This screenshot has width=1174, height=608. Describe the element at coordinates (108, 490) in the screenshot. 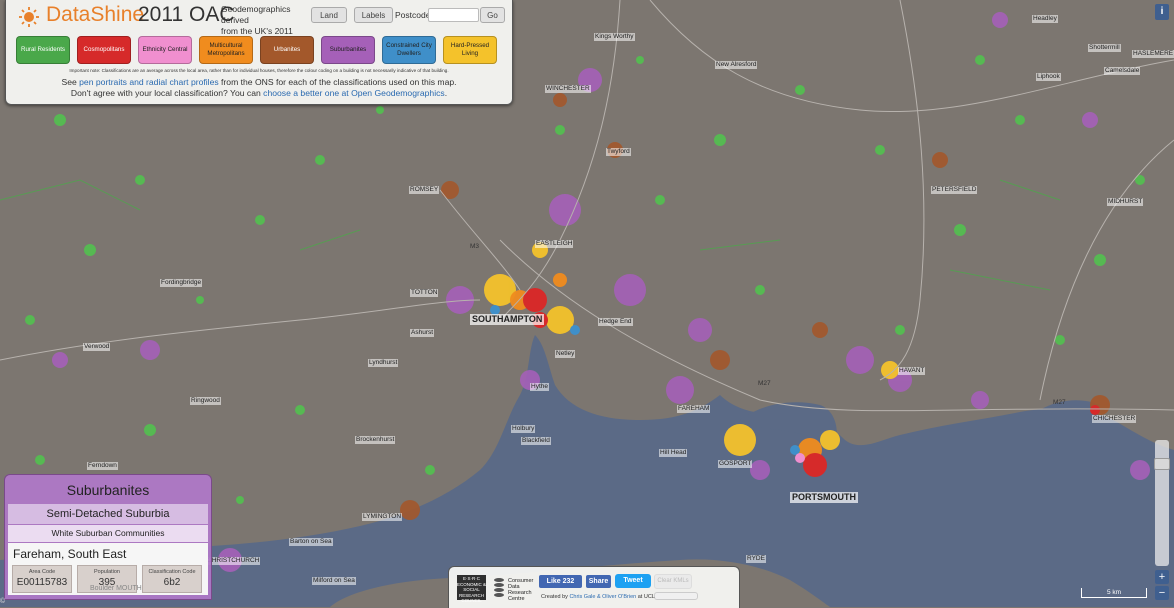

I see `supergroup-title: Suburbanites` at that location.